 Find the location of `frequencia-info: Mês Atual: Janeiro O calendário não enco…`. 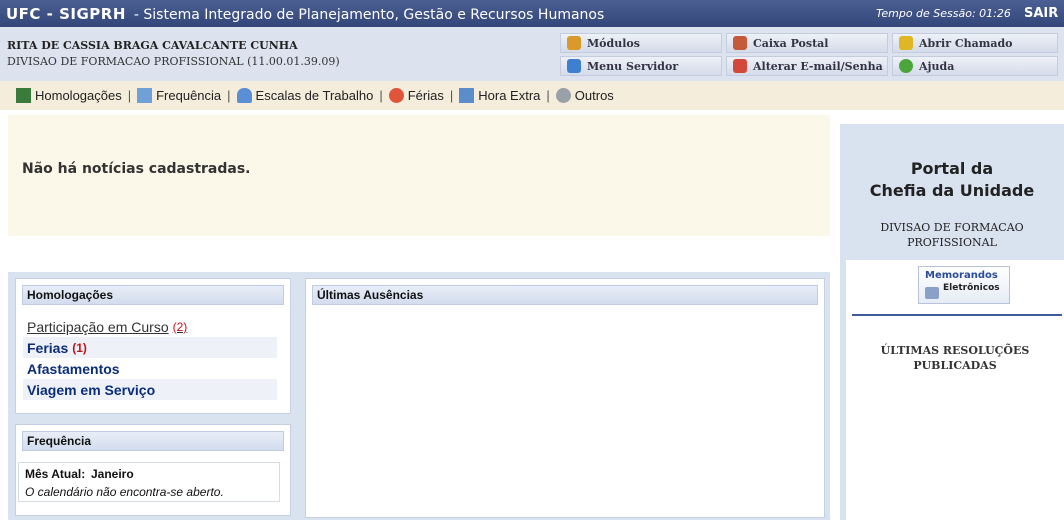

frequencia-info: Mês Atual: Janeiro O calendário não enco… is located at coordinates (149, 482).